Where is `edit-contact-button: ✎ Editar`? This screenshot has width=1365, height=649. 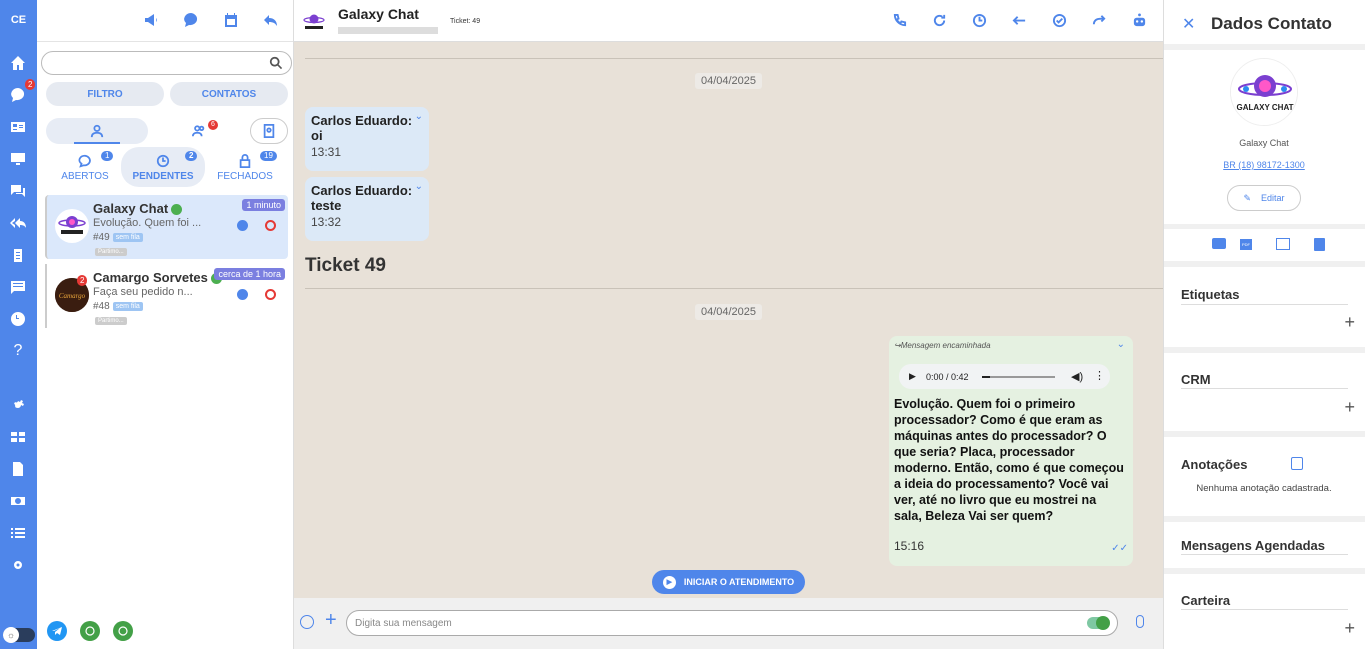 edit-contact-button: ✎ Editar is located at coordinates (1264, 198).